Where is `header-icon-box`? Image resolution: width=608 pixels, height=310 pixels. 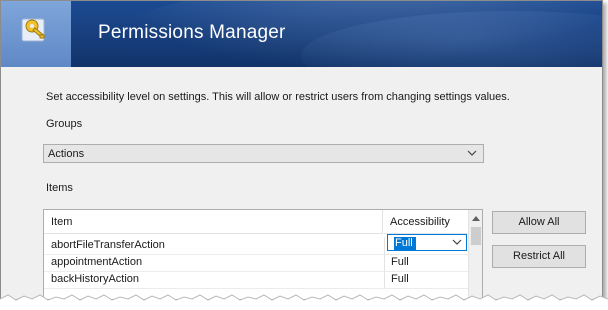 header-icon-box is located at coordinates (36, 34).